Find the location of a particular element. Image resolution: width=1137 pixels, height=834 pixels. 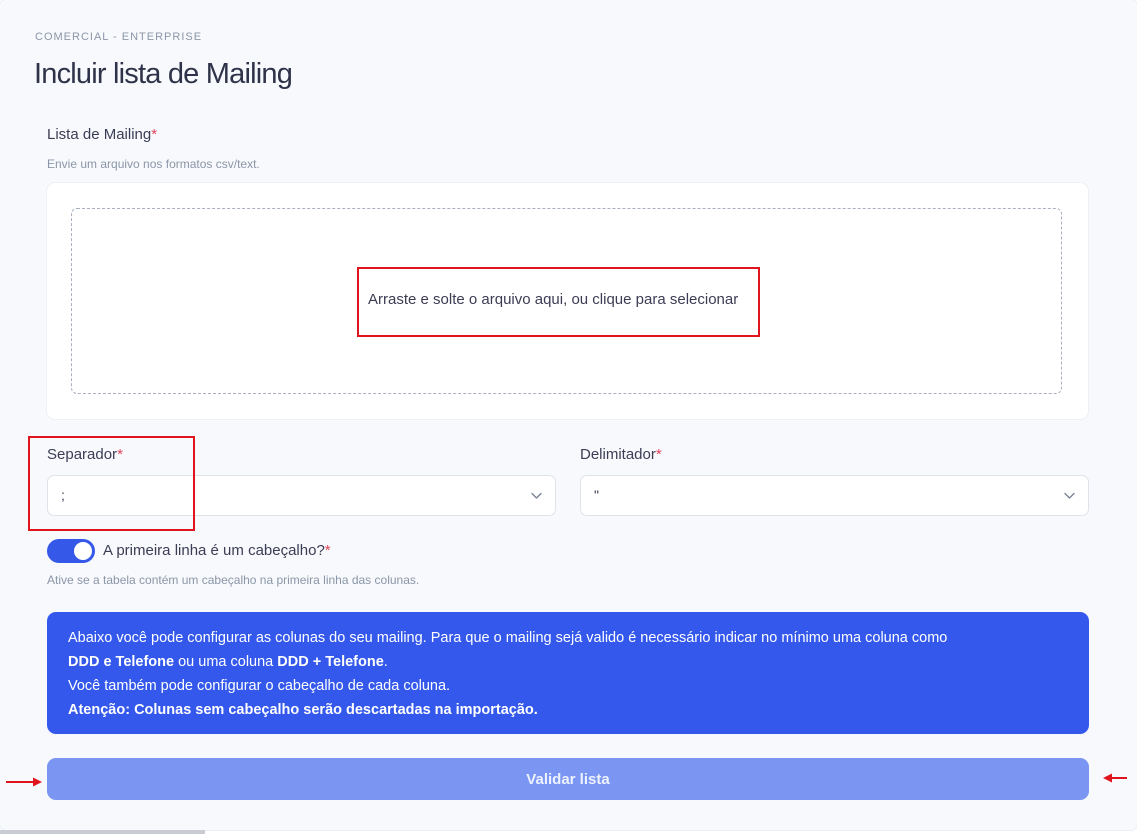

toggle-knob is located at coordinates (83, 551).